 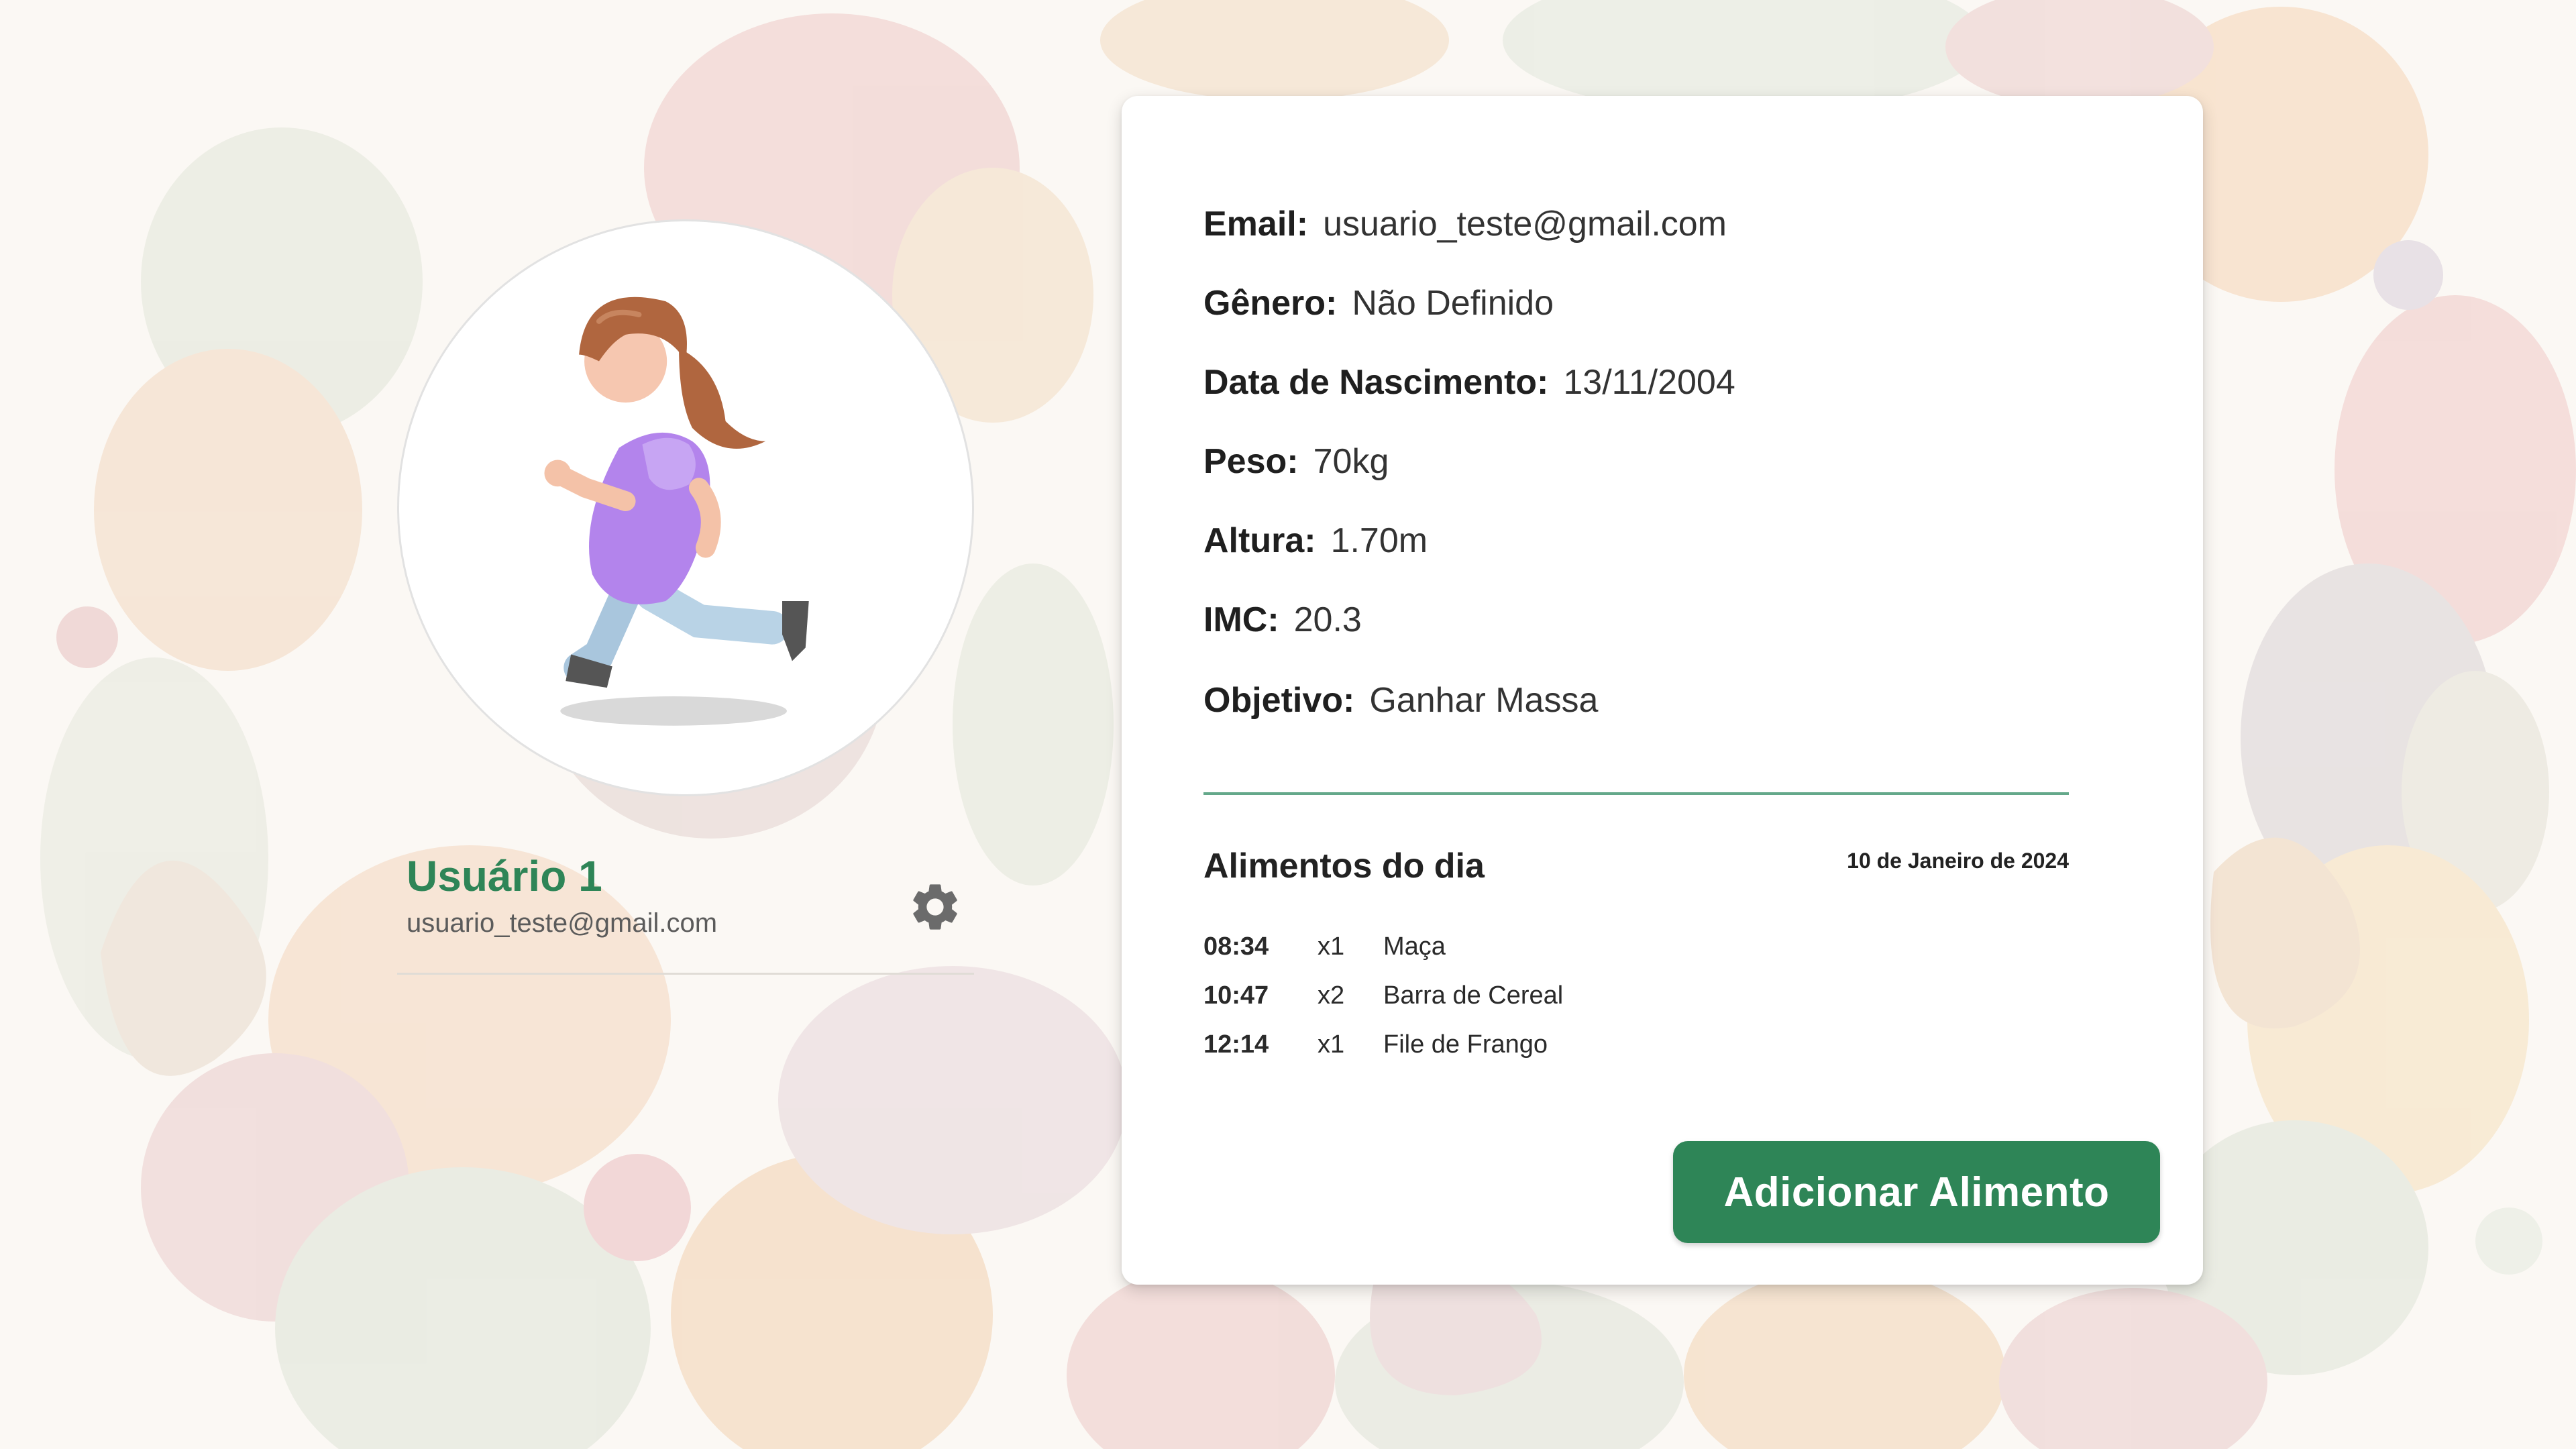 What do you see at coordinates (1351, 461) in the screenshot?
I see `info-weight-value: 70kg` at bounding box center [1351, 461].